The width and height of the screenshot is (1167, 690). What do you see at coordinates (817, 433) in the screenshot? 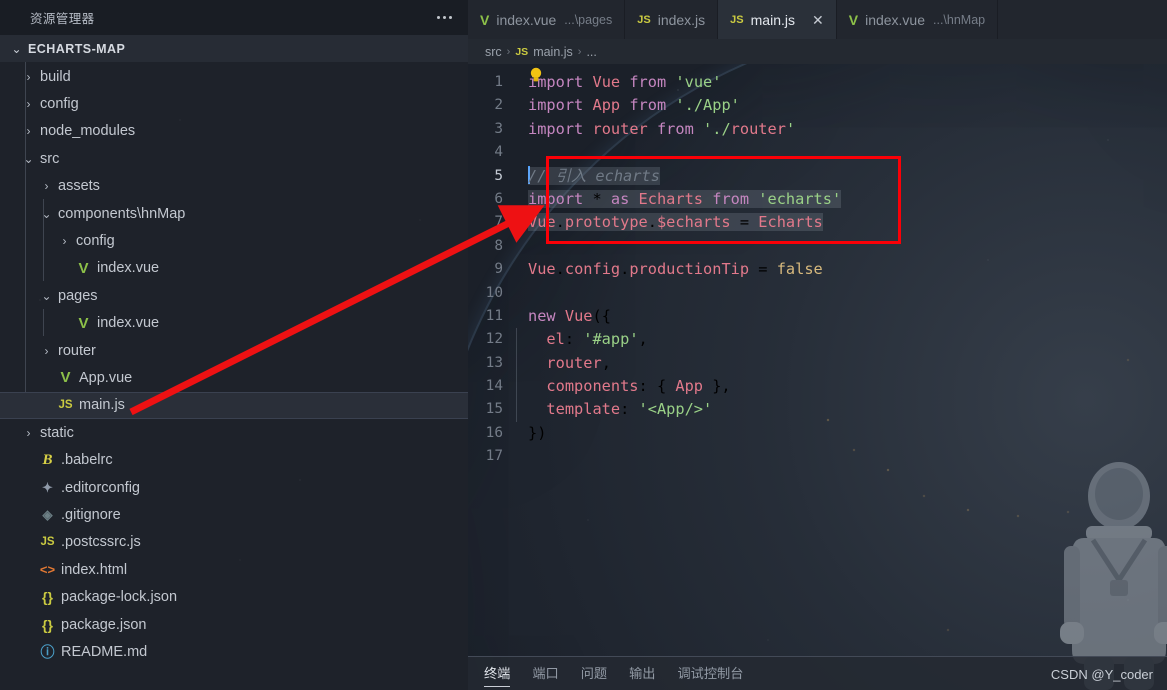
I see `code-line: 16})` at bounding box center [817, 433].